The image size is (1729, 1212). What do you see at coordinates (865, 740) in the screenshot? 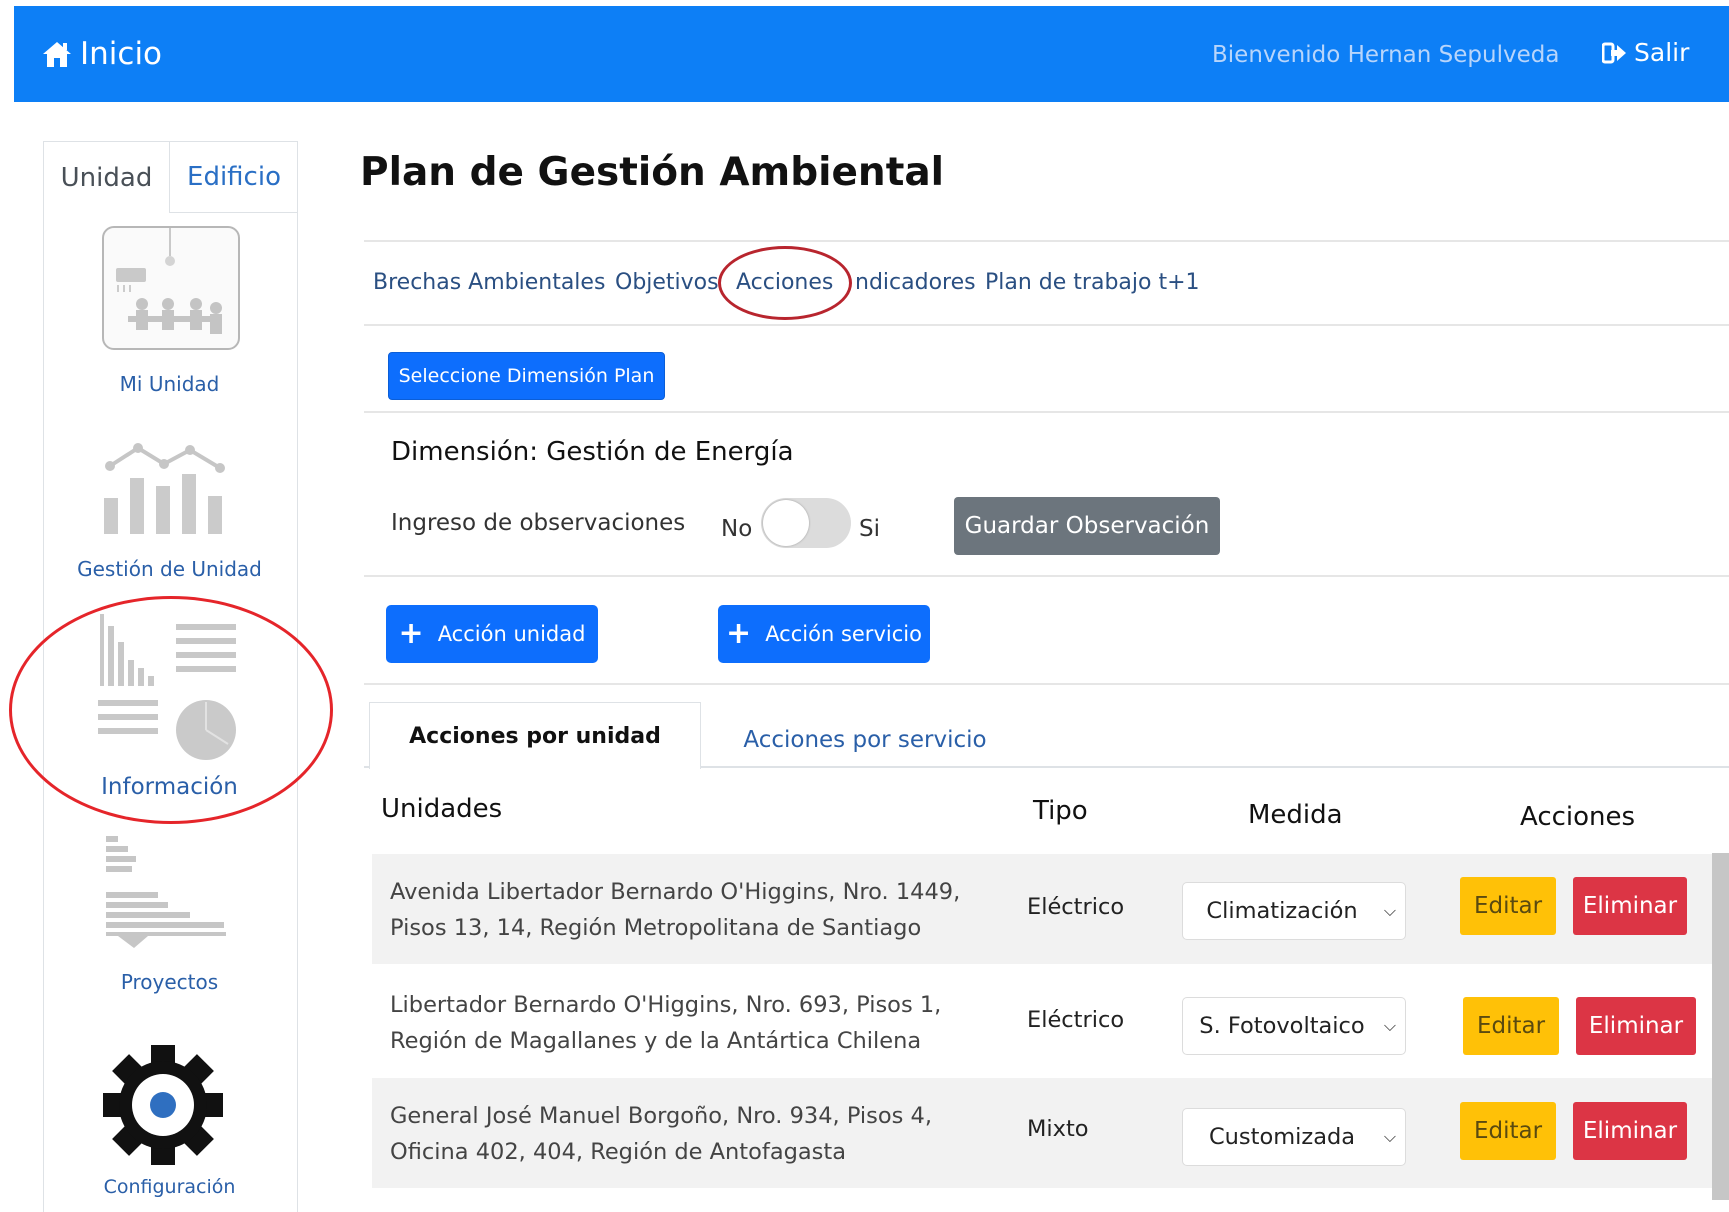
I see `tab-acciones-por-servicio: Acciones por servicio` at bounding box center [865, 740].